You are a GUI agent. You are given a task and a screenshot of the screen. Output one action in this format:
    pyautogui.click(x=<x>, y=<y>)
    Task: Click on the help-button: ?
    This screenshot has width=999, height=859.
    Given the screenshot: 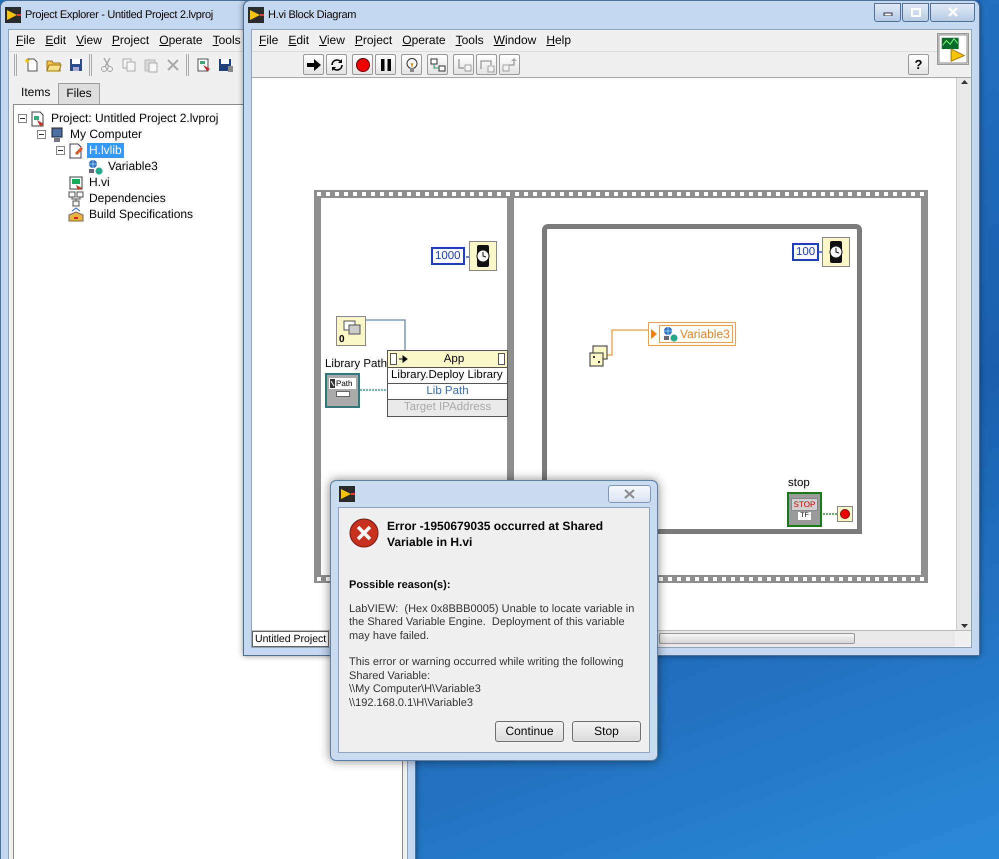 What is the action you would take?
    pyautogui.click(x=918, y=64)
    